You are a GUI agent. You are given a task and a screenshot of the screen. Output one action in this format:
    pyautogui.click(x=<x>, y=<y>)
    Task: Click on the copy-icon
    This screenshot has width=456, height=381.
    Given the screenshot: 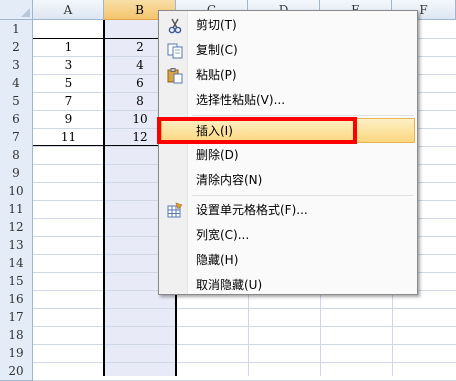 What is the action you would take?
    pyautogui.click(x=175, y=51)
    